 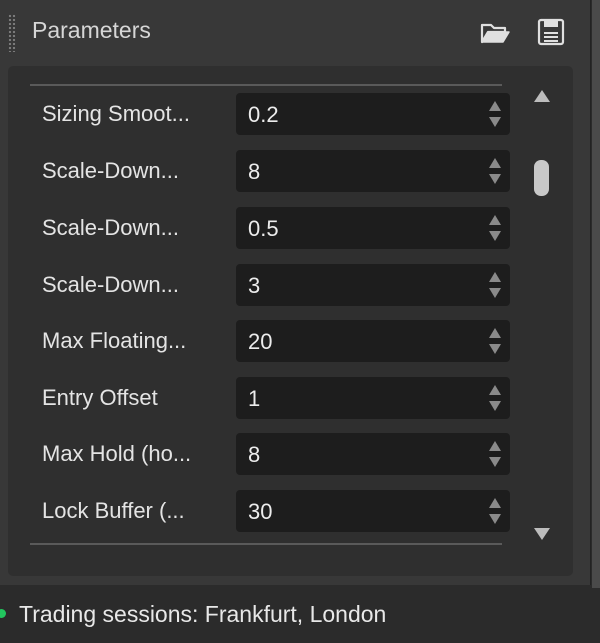 What do you see at coordinates (373, 341) in the screenshot?
I see `param-spinbox: 20` at bounding box center [373, 341].